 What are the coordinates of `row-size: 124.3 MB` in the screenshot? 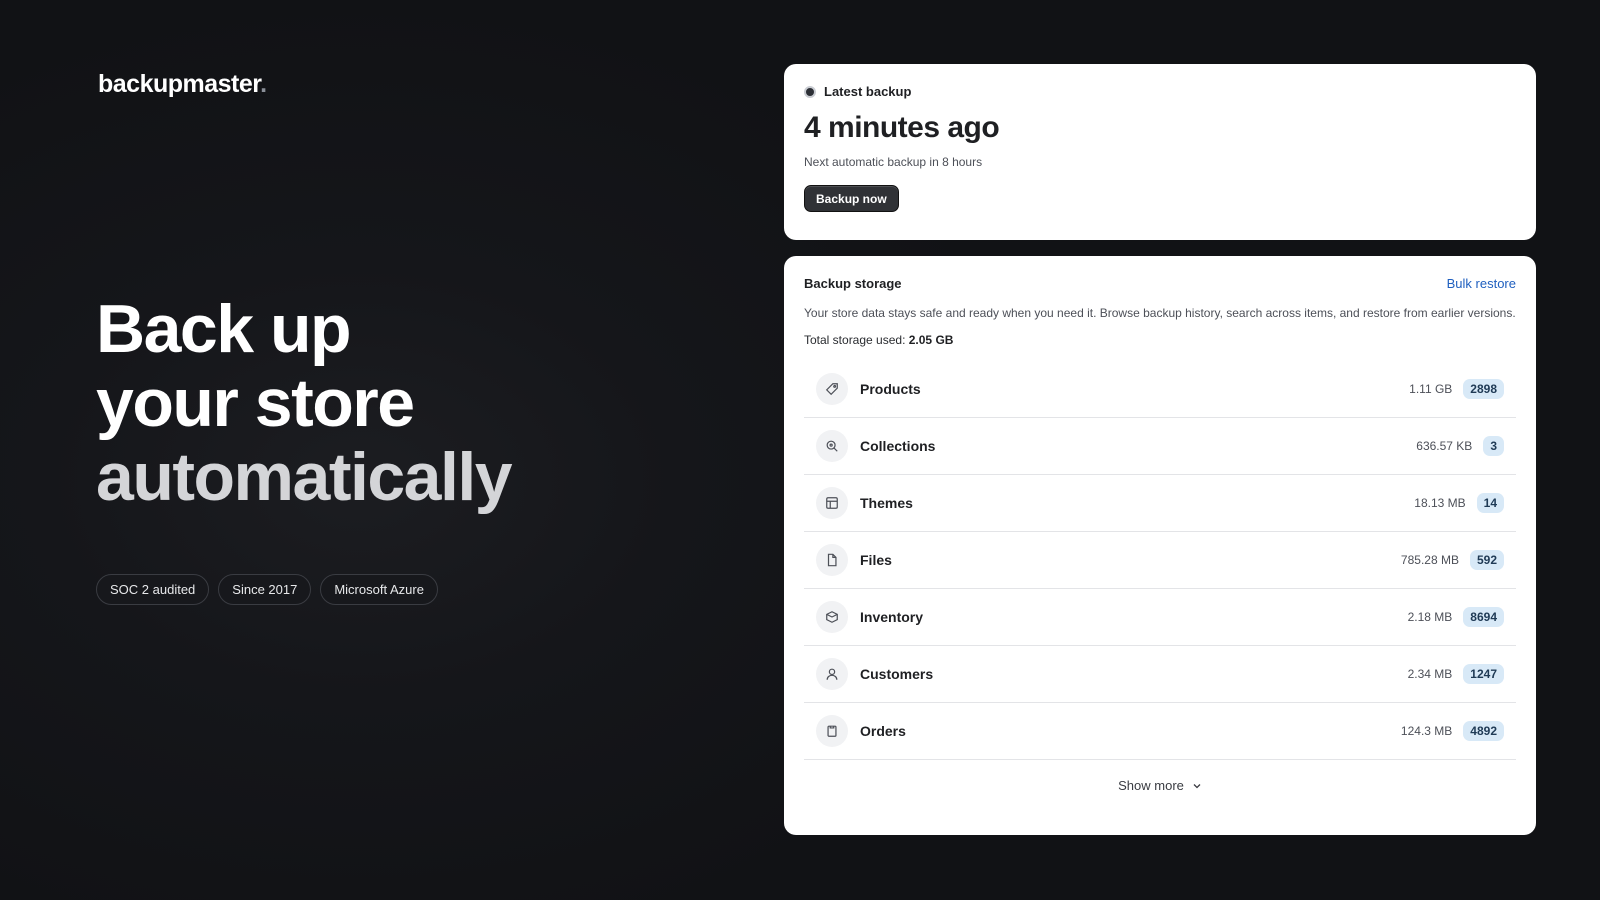 It's located at (1426, 731).